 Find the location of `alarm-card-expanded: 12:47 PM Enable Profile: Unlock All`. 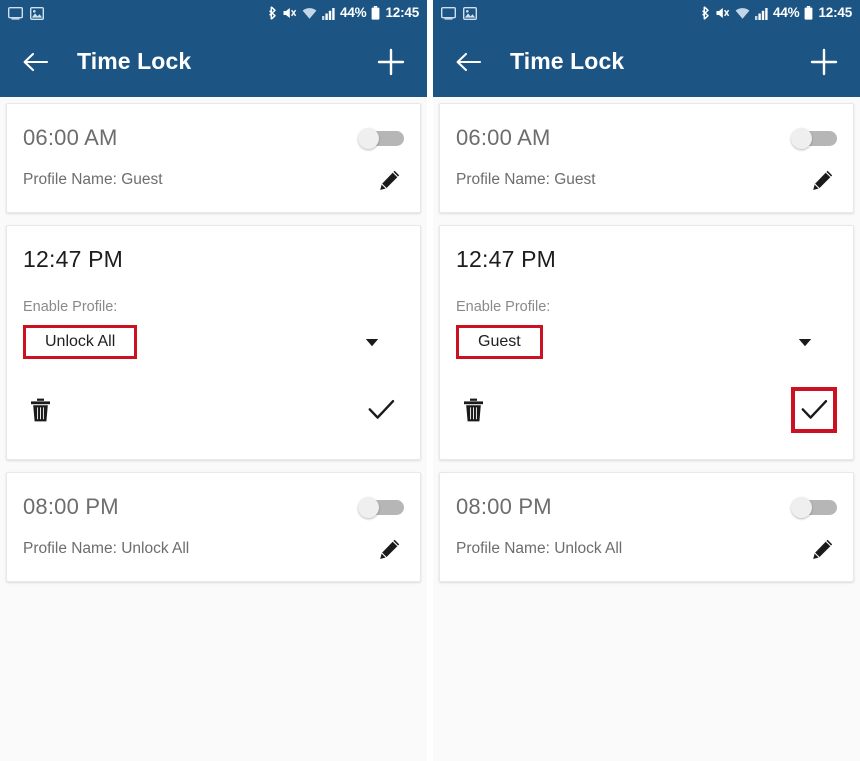

alarm-card-expanded: 12:47 PM Enable Profile: Unlock All is located at coordinates (213, 342).